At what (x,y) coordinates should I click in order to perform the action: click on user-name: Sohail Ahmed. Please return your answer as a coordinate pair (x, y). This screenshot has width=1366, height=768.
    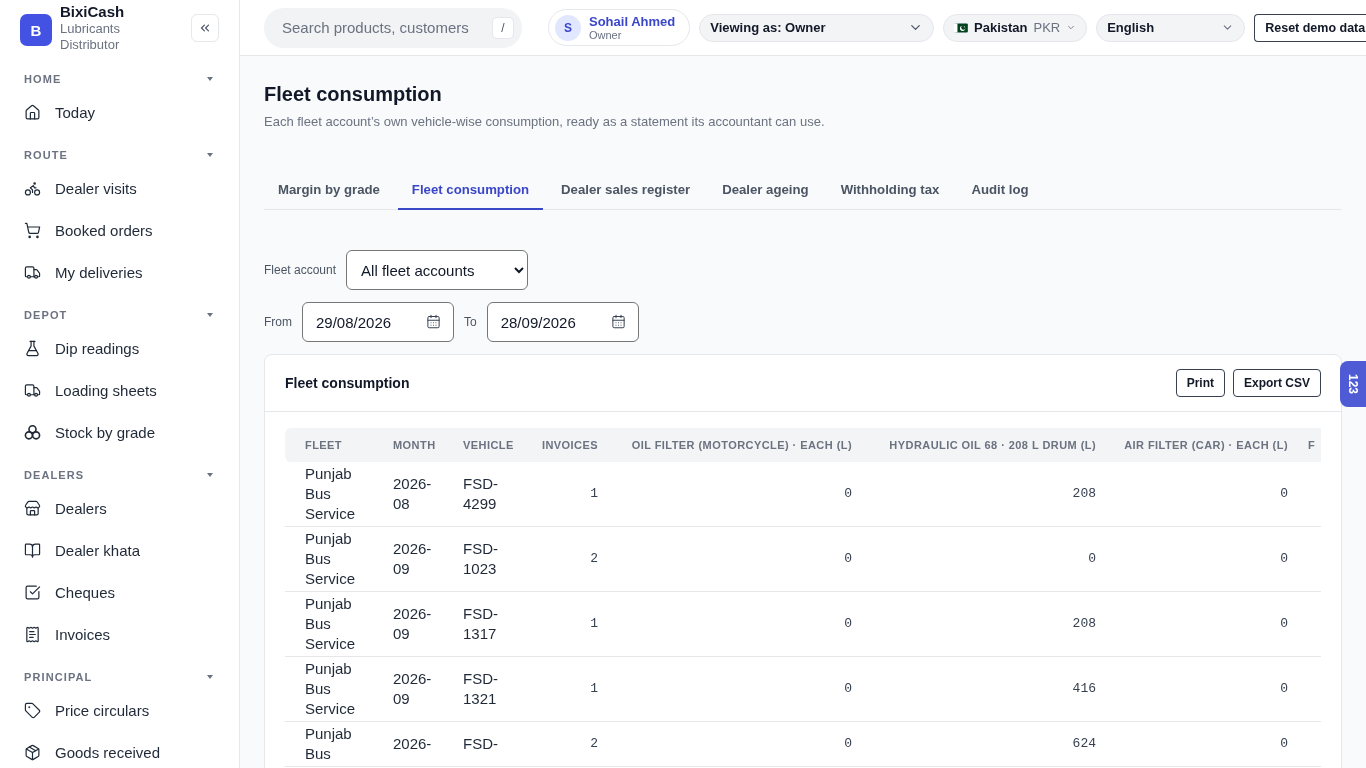
    Looking at the image, I should click on (632, 21).